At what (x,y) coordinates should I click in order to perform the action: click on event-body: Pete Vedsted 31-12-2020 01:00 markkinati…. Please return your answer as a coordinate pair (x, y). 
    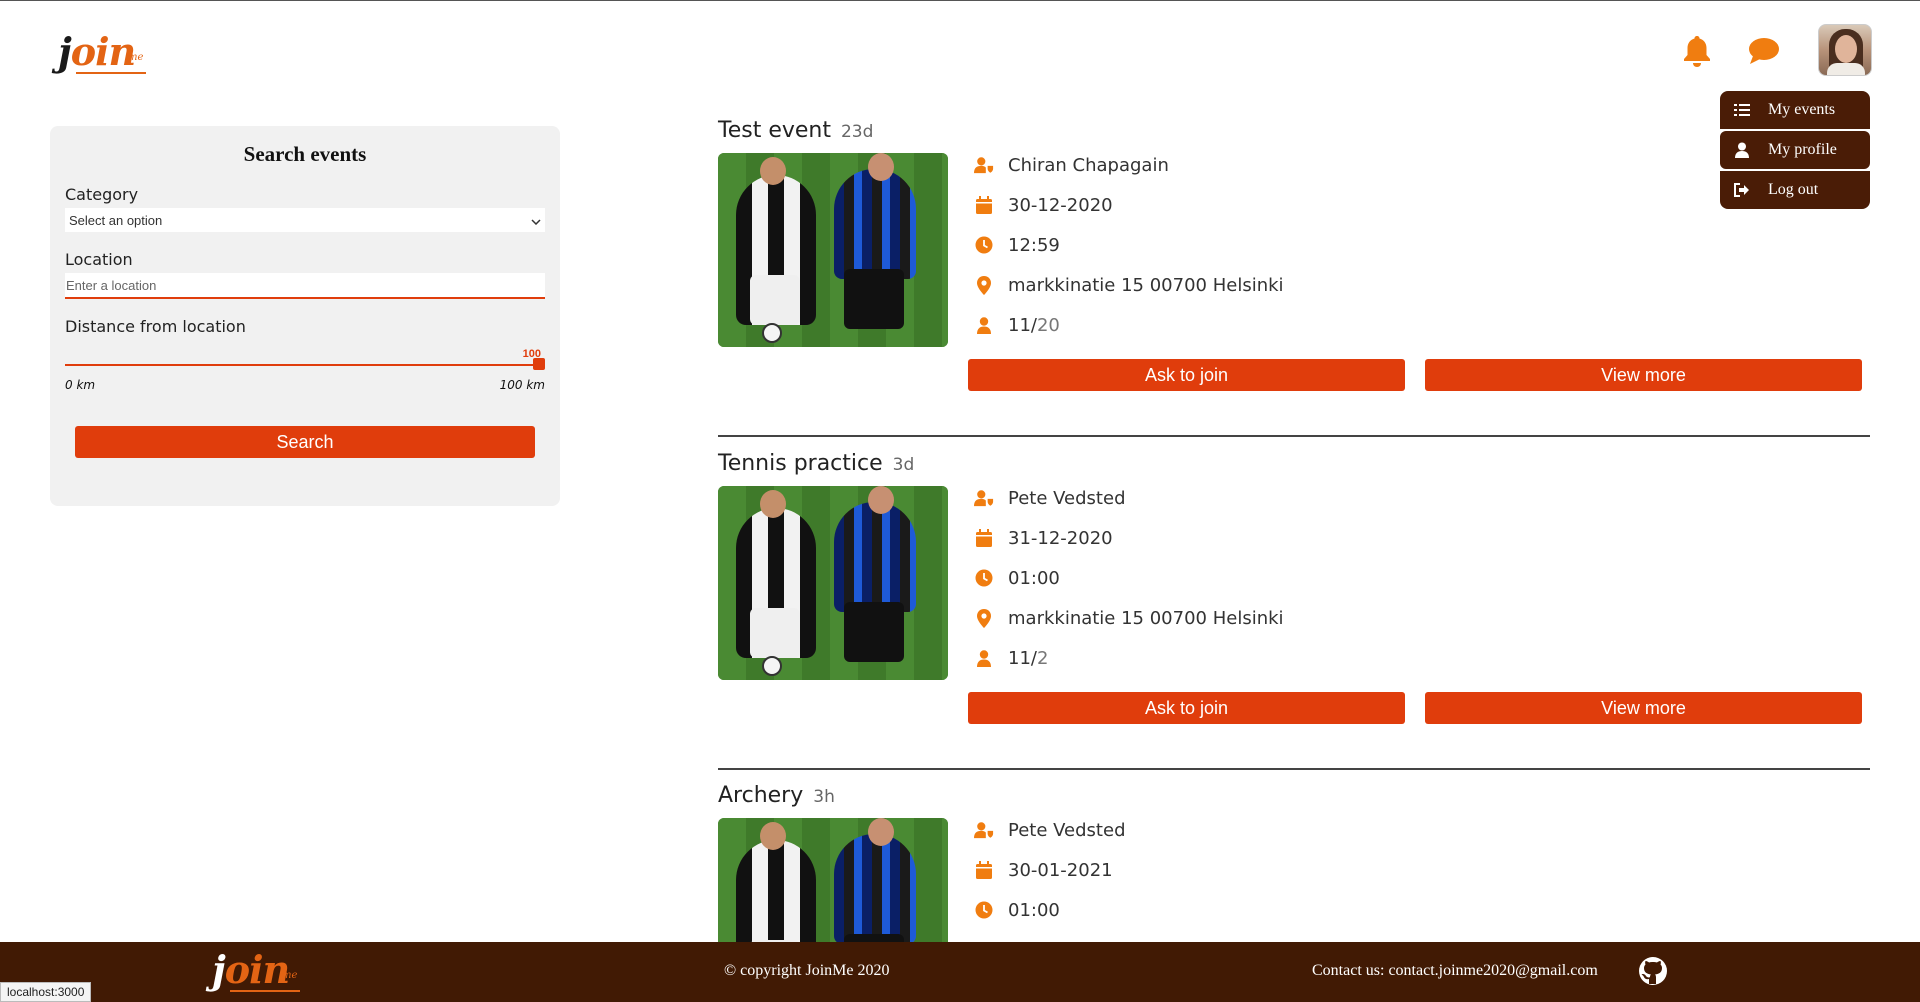
    Looking at the image, I should click on (1294, 583).